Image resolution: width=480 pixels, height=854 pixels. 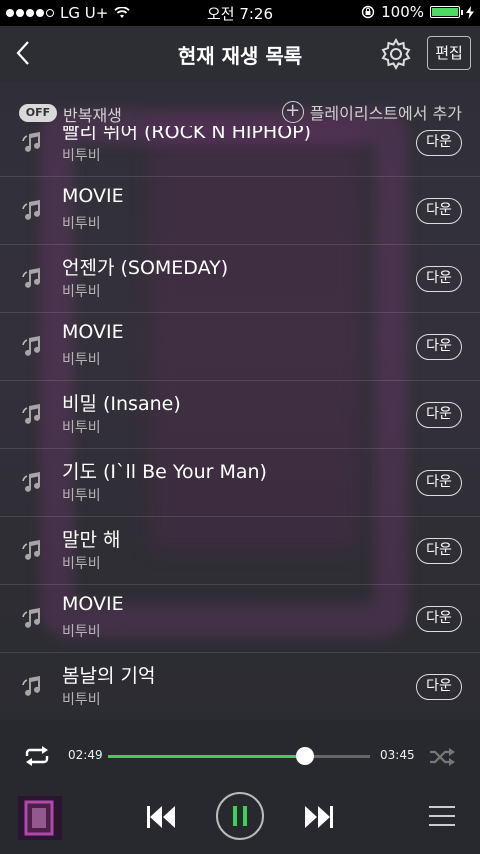 I want to click on pause-icon, so click(x=240, y=816).